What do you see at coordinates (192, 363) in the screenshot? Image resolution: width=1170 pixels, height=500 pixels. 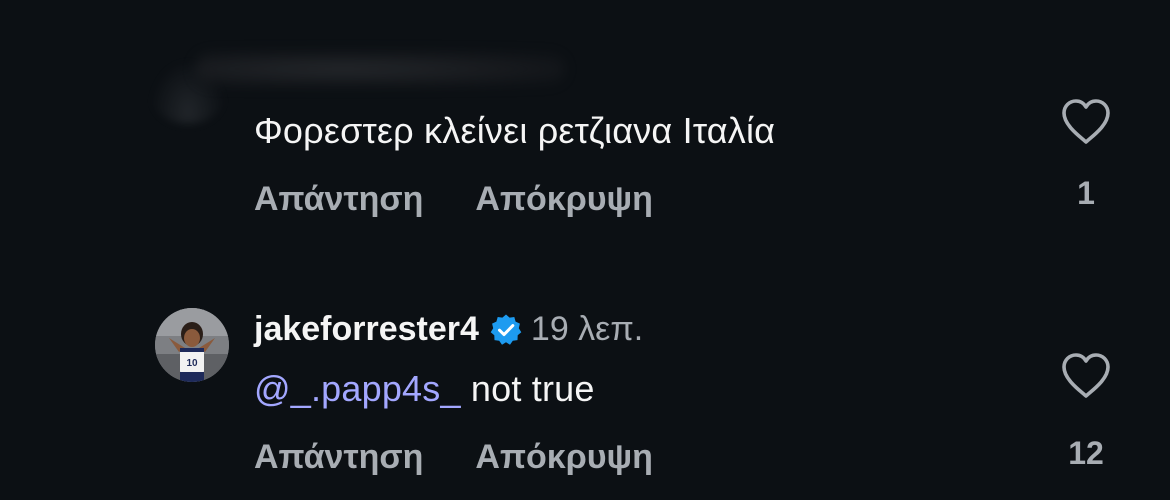 I see `svg-text: 10` at bounding box center [192, 363].